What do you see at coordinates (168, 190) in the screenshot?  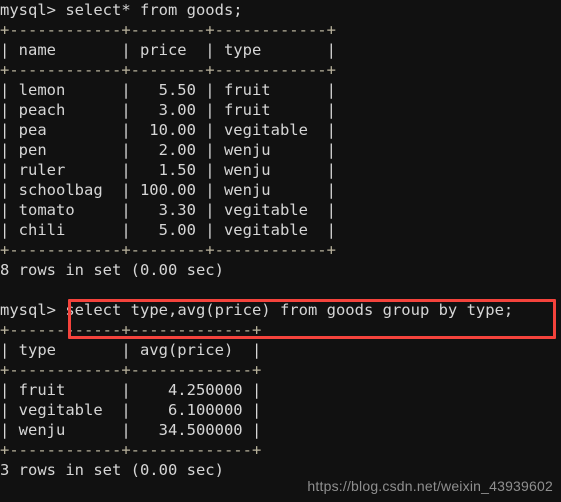 I see `table-row: | schoolbag | 100.00 | wenju |` at bounding box center [168, 190].